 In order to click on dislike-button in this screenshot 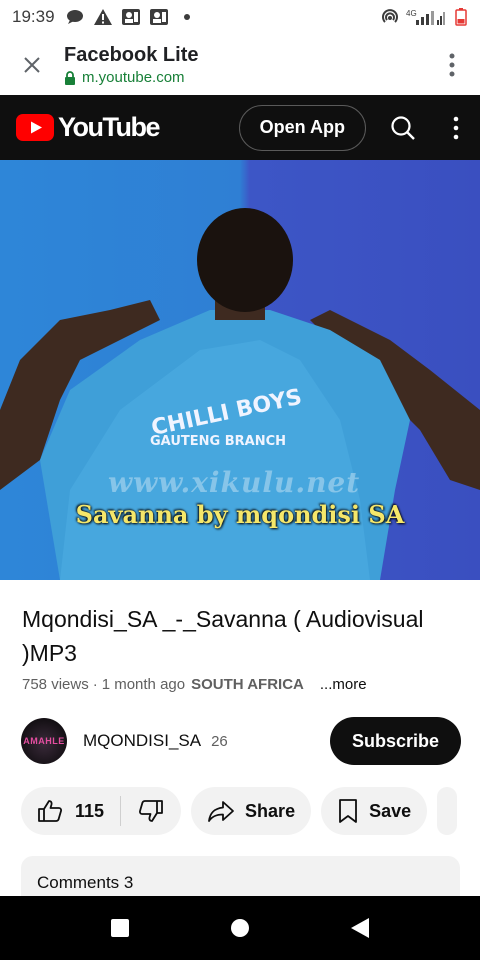, I will do `click(151, 811)`.